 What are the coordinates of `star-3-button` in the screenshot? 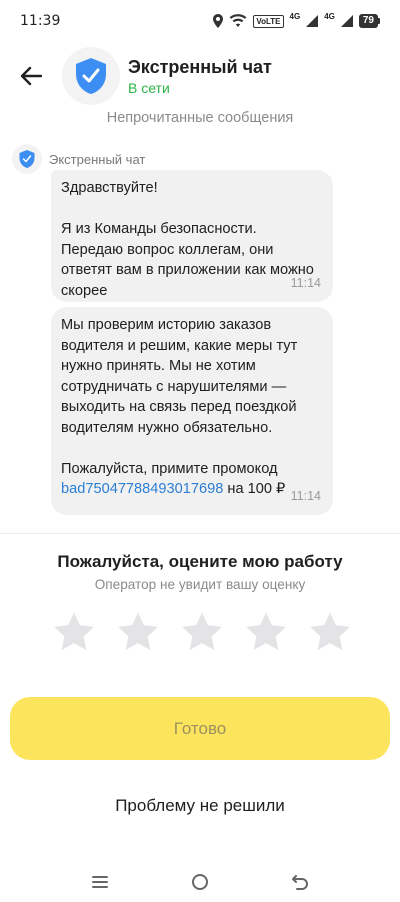 It's located at (202, 632).